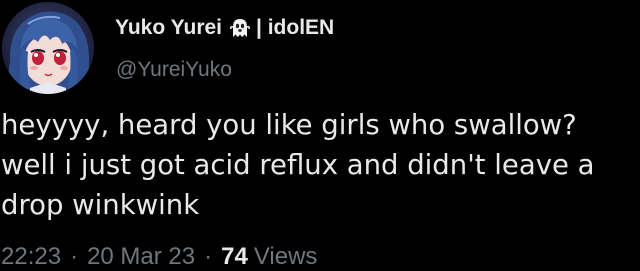 This screenshot has width=640, height=271. Describe the element at coordinates (141, 257) in the screenshot. I see `tweet-date: 20 Mar 23` at that location.